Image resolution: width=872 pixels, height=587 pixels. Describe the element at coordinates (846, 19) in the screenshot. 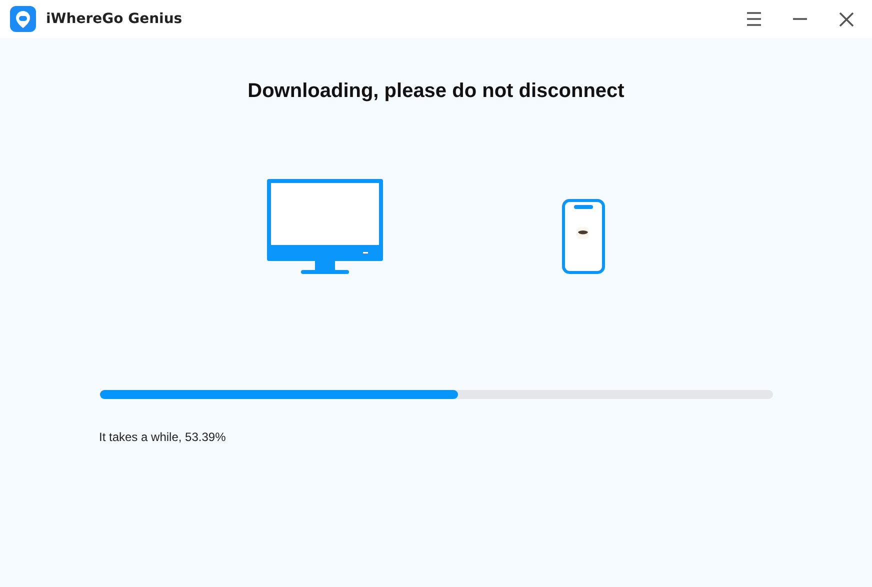

I see `close-icon` at that location.